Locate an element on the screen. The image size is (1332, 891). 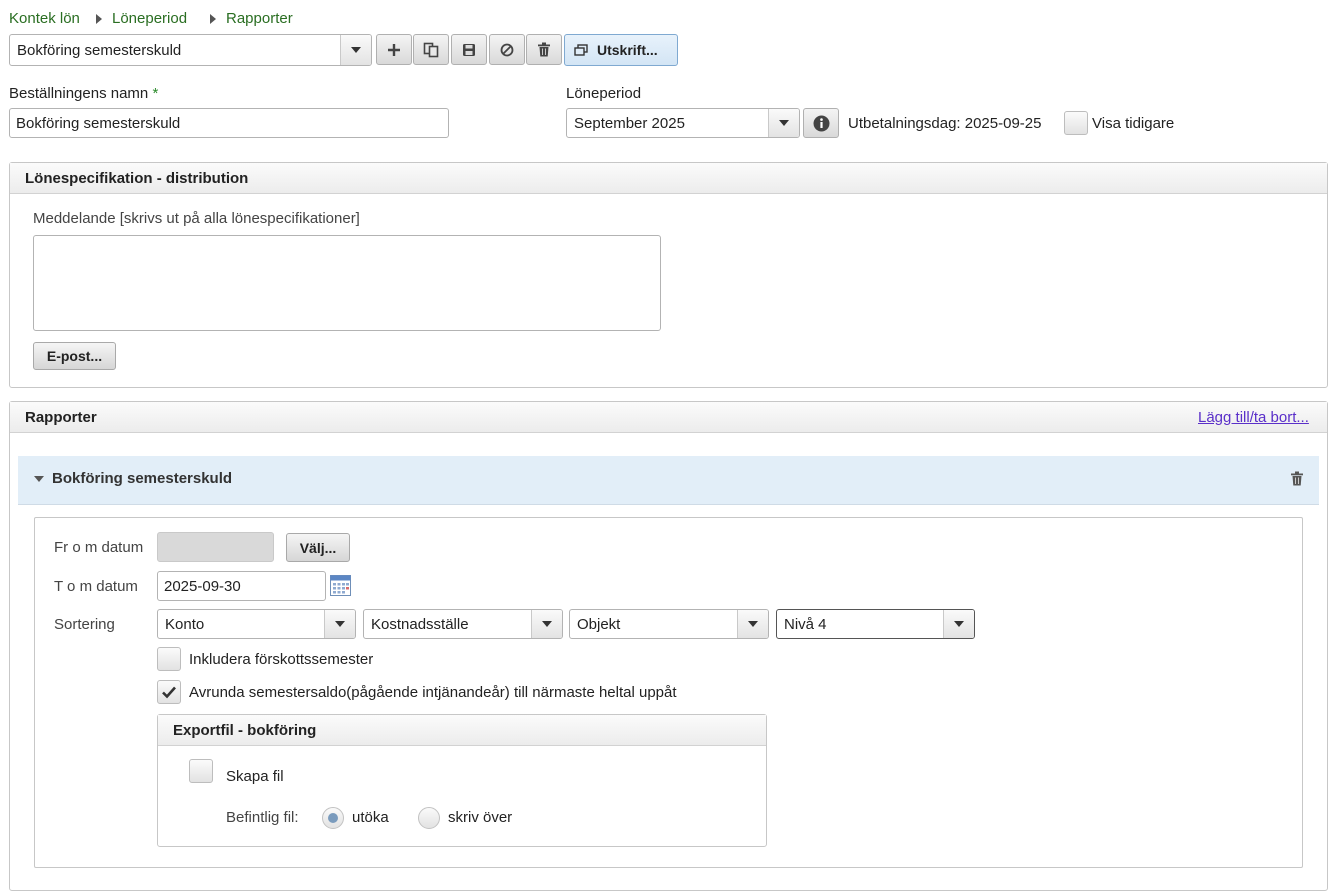
add-button is located at coordinates (394, 49).